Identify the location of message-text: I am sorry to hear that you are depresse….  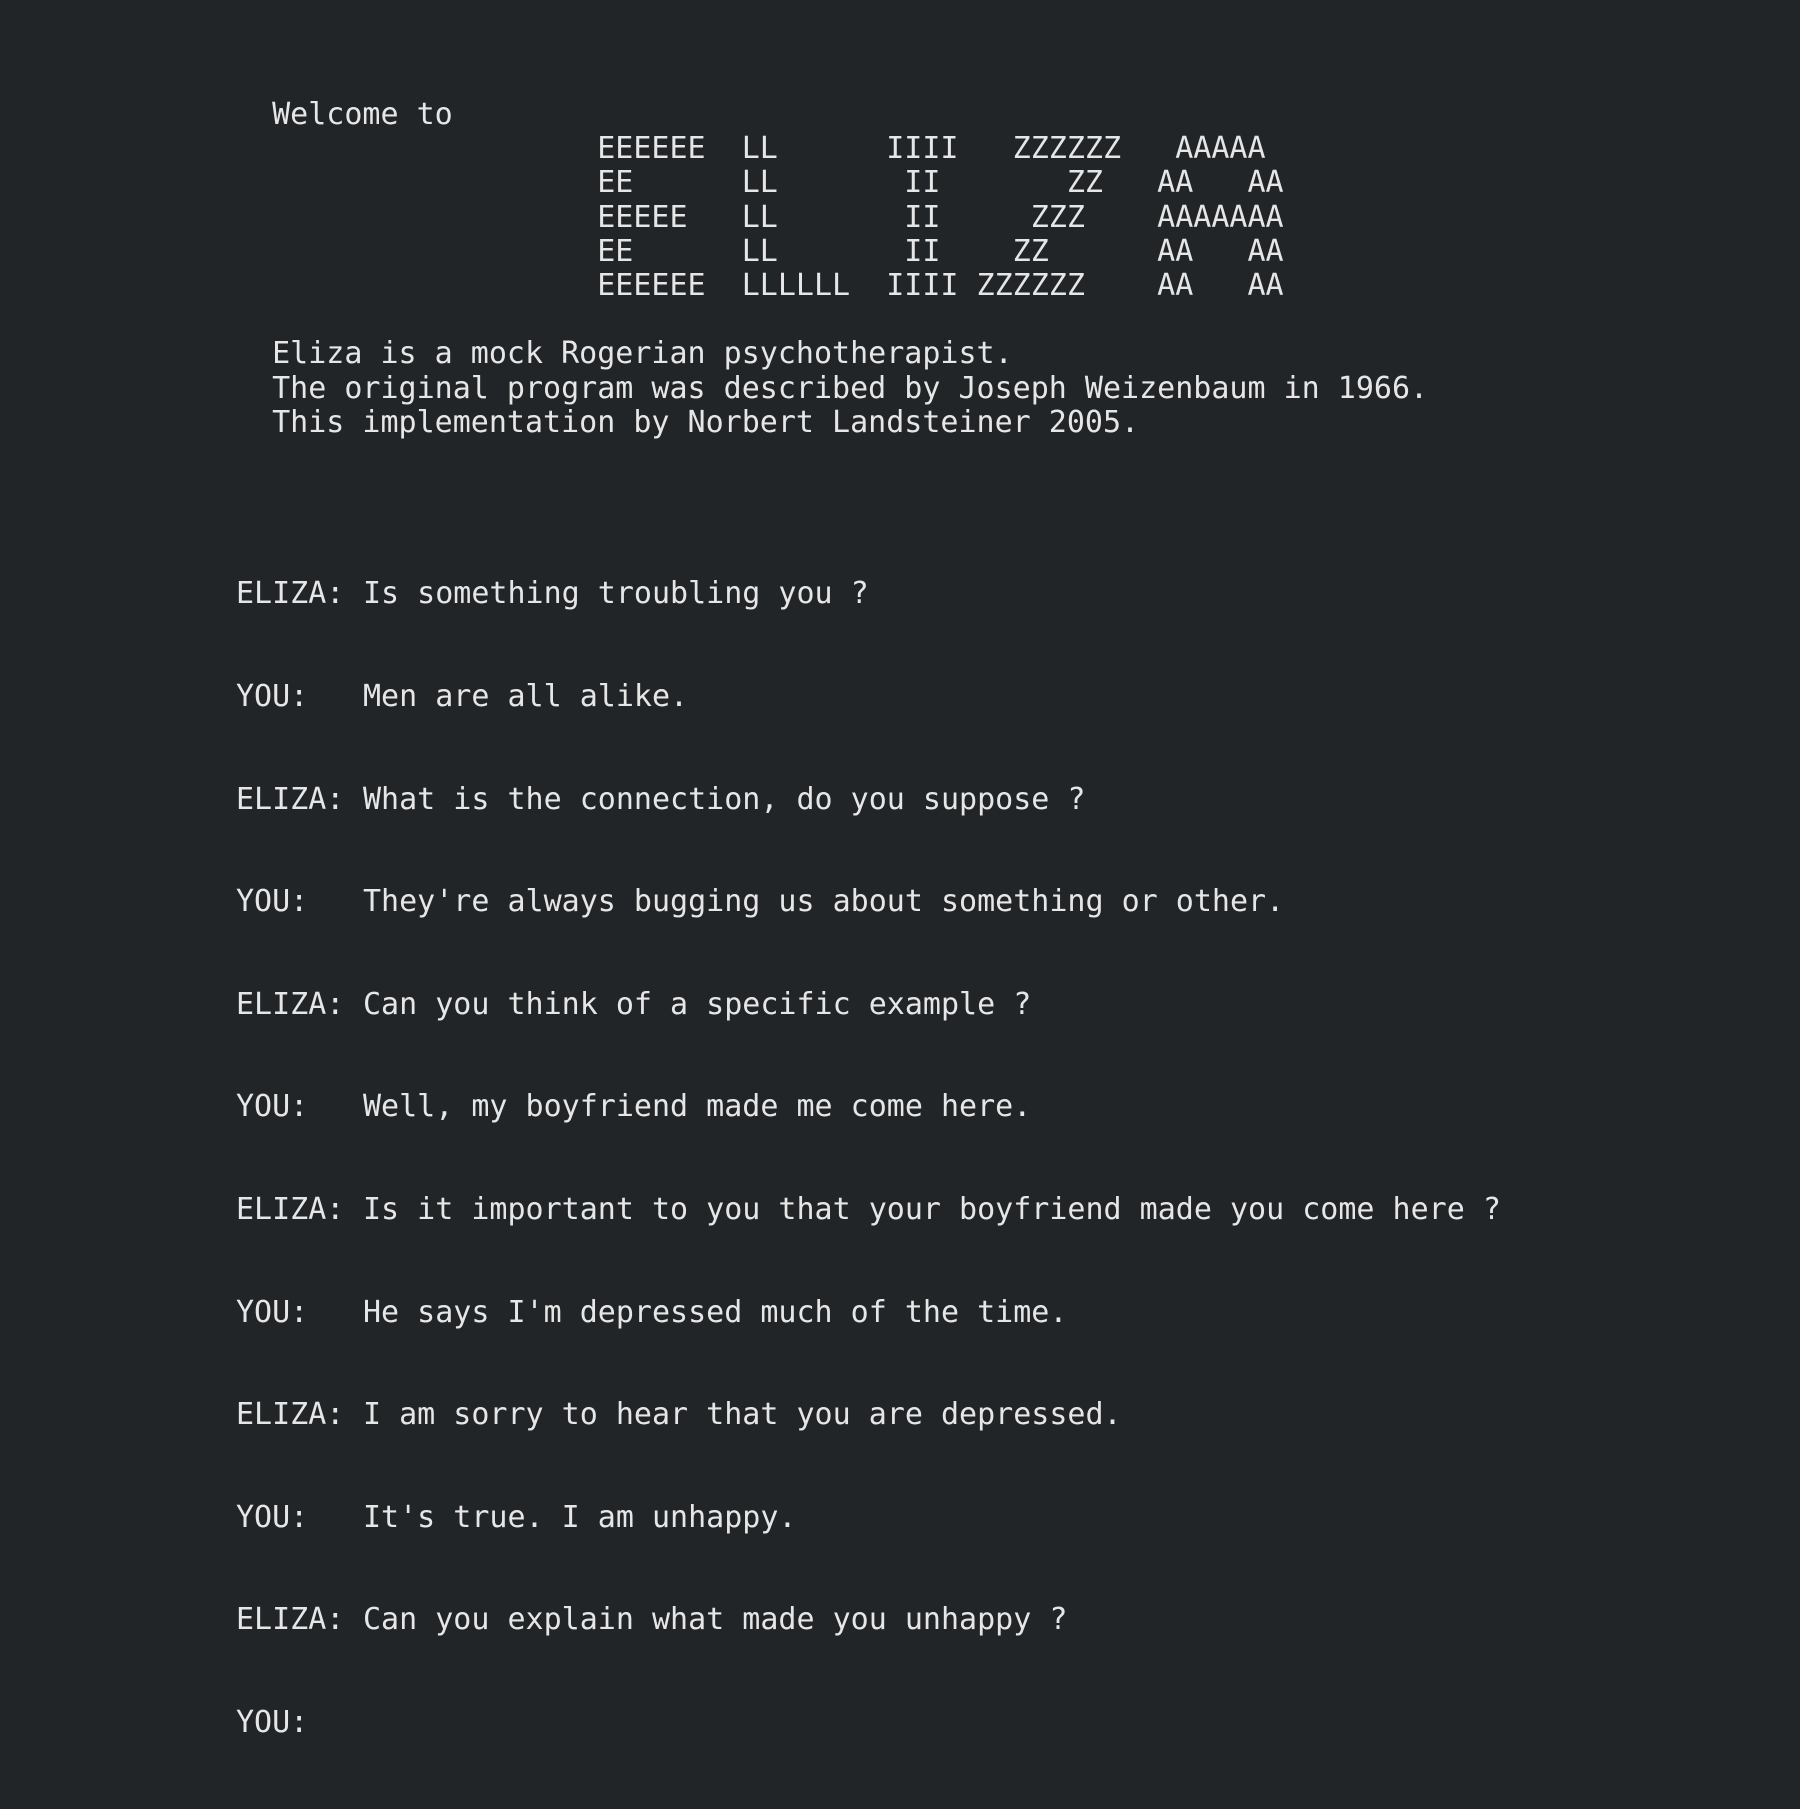
(742, 1415).